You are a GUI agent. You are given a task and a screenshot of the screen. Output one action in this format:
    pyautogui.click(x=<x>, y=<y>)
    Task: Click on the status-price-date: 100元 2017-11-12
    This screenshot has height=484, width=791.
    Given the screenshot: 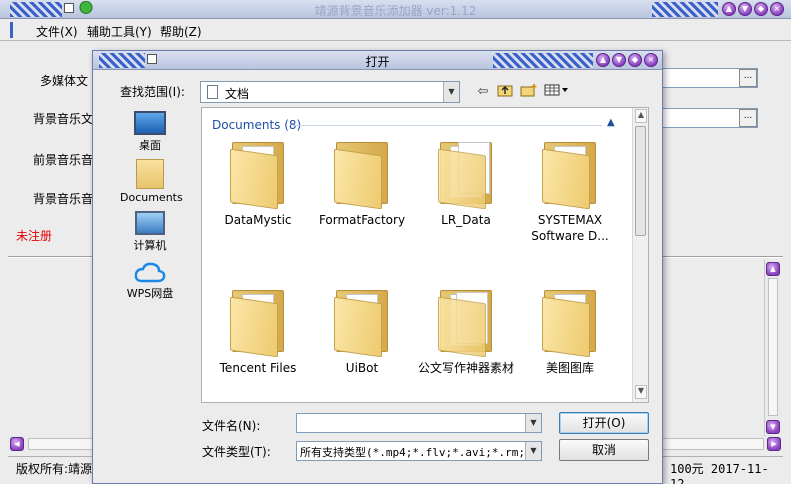 What is the action you would take?
    pyautogui.click(x=719, y=473)
    